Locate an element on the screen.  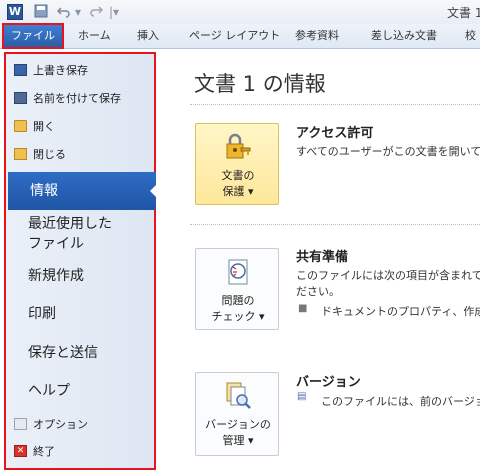
tab-file: ファイル is located at coordinates (33, 36).